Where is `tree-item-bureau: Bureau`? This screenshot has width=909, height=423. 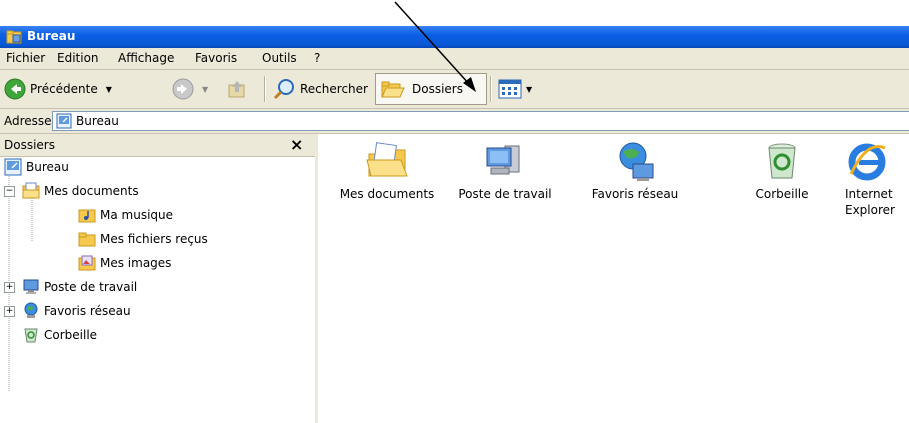 tree-item-bureau: Bureau is located at coordinates (36, 167).